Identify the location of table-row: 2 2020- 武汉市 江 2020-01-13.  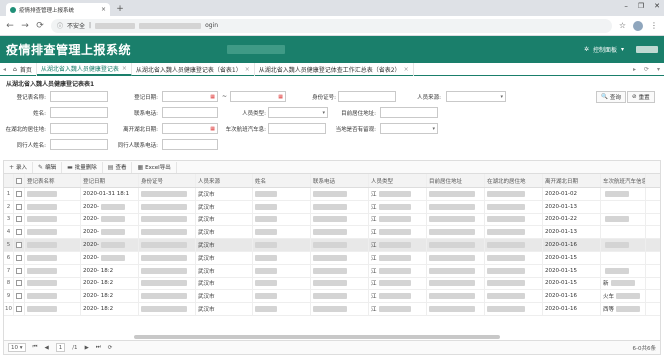
(332, 207).